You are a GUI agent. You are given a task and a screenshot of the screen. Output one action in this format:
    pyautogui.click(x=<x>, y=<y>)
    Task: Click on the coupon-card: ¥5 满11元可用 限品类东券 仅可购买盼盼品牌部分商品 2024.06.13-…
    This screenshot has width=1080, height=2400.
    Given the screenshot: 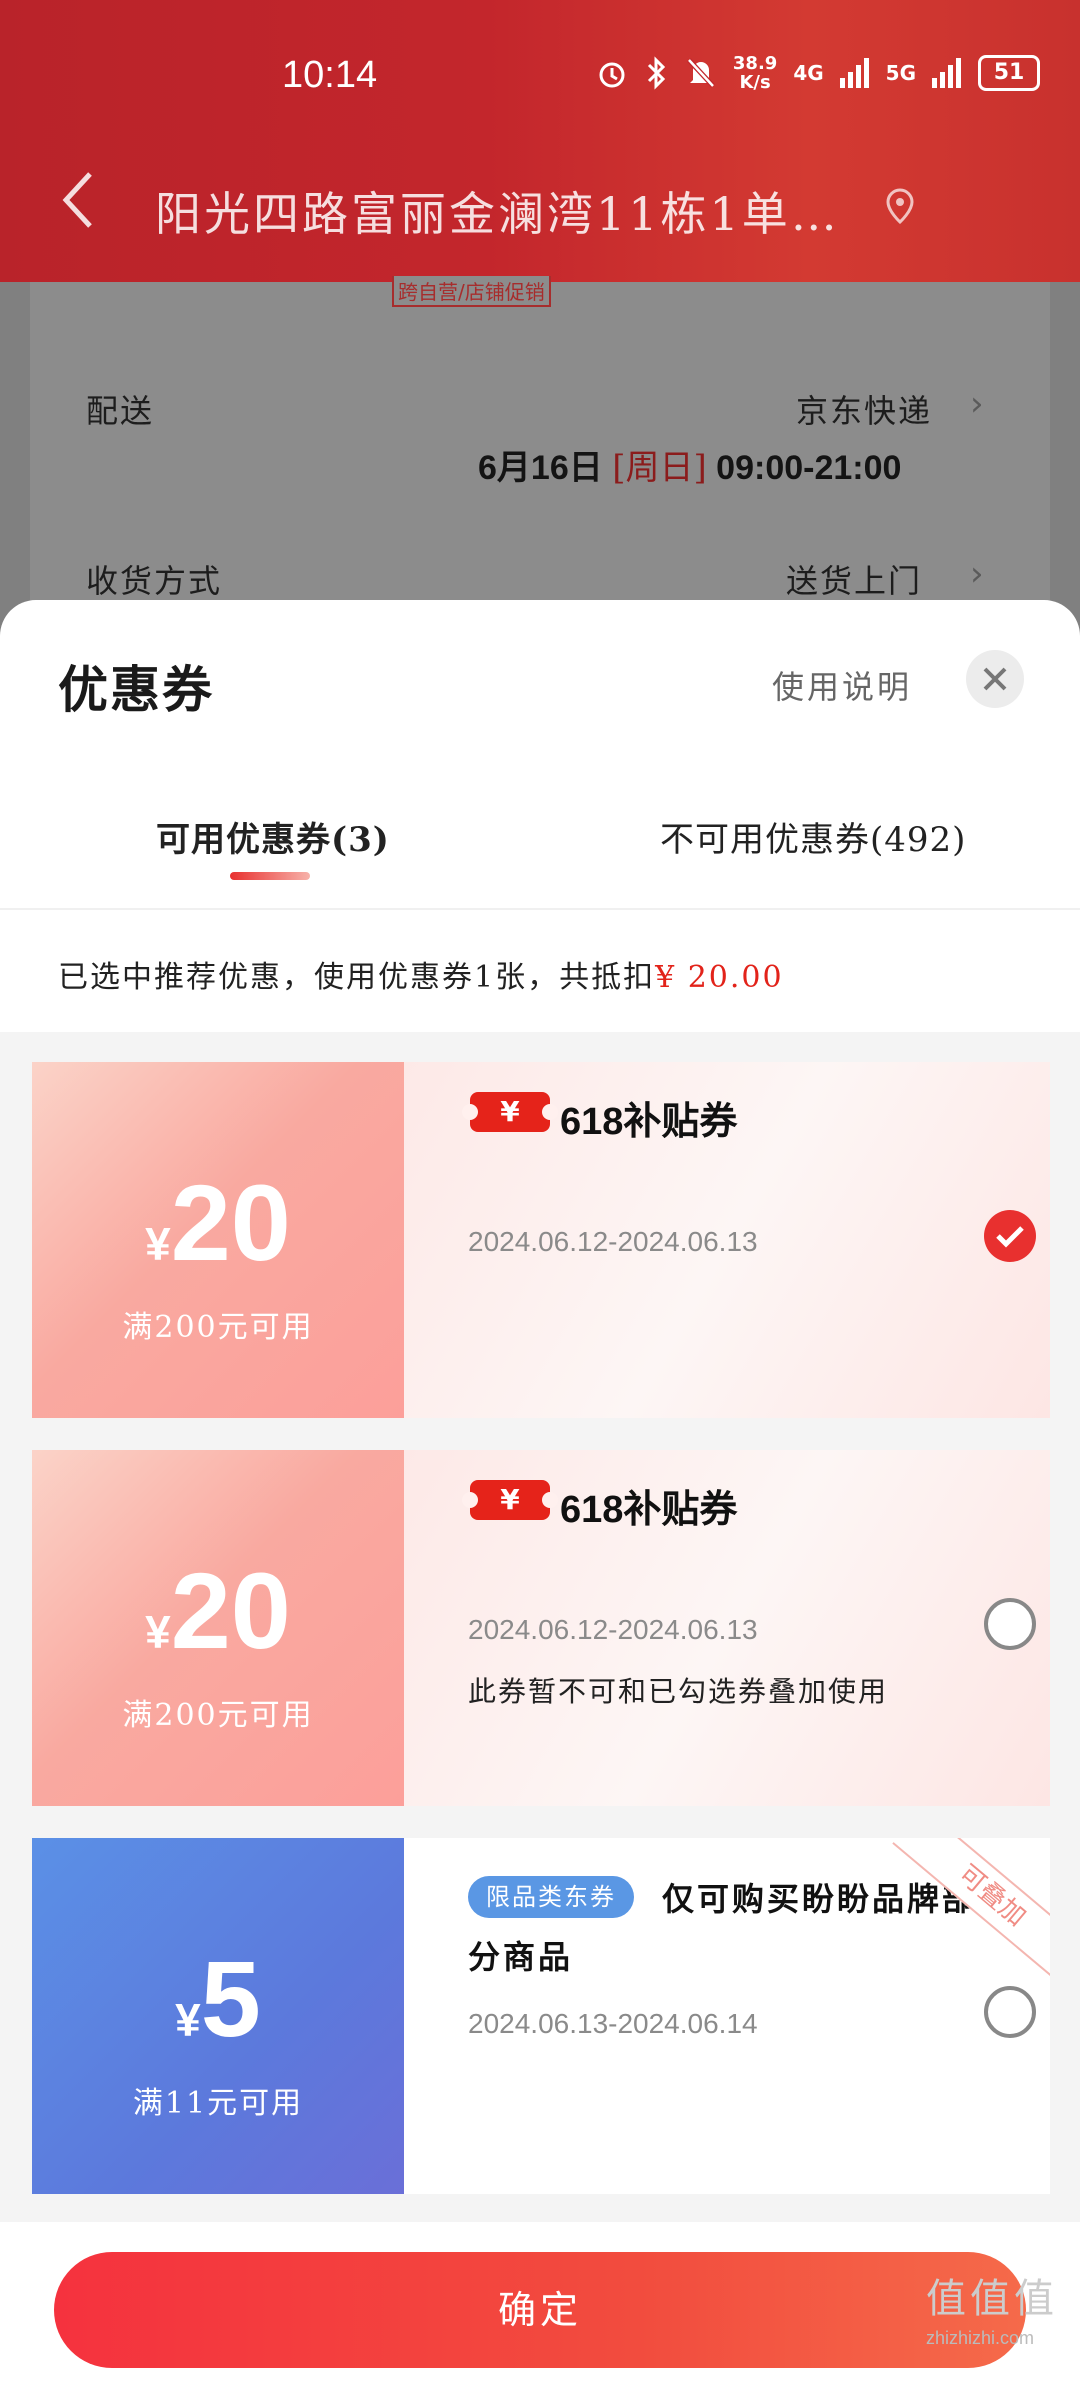 What is the action you would take?
    pyautogui.click(x=541, y=2016)
    